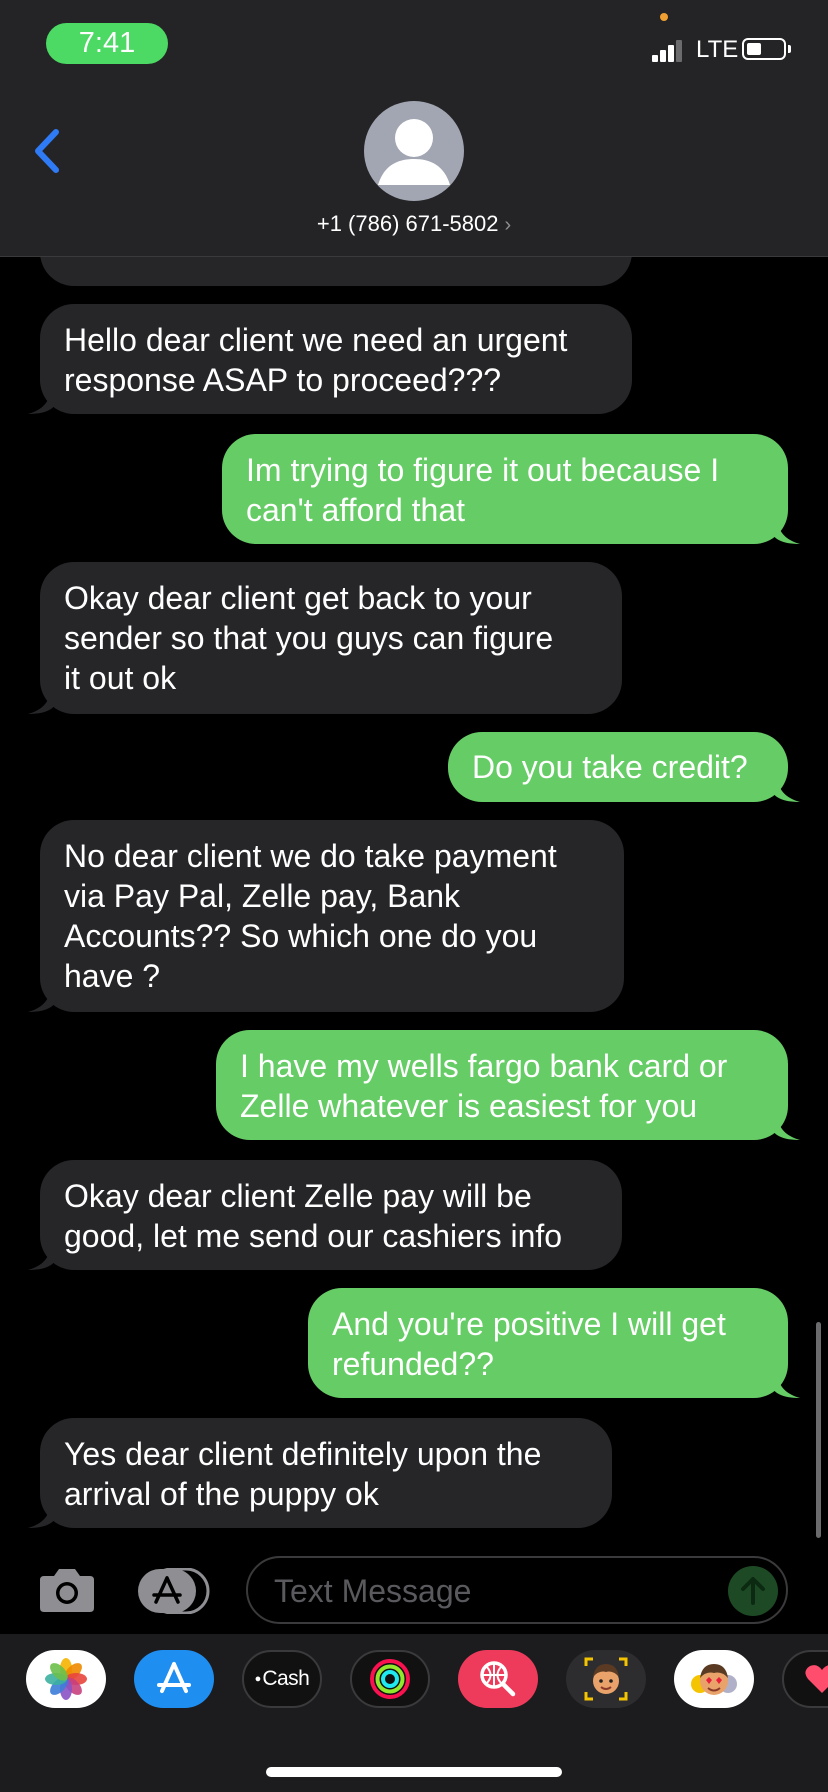 The image size is (828, 1792). Describe the element at coordinates (816, 1679) in the screenshot. I see `heart-touch-icon` at that location.